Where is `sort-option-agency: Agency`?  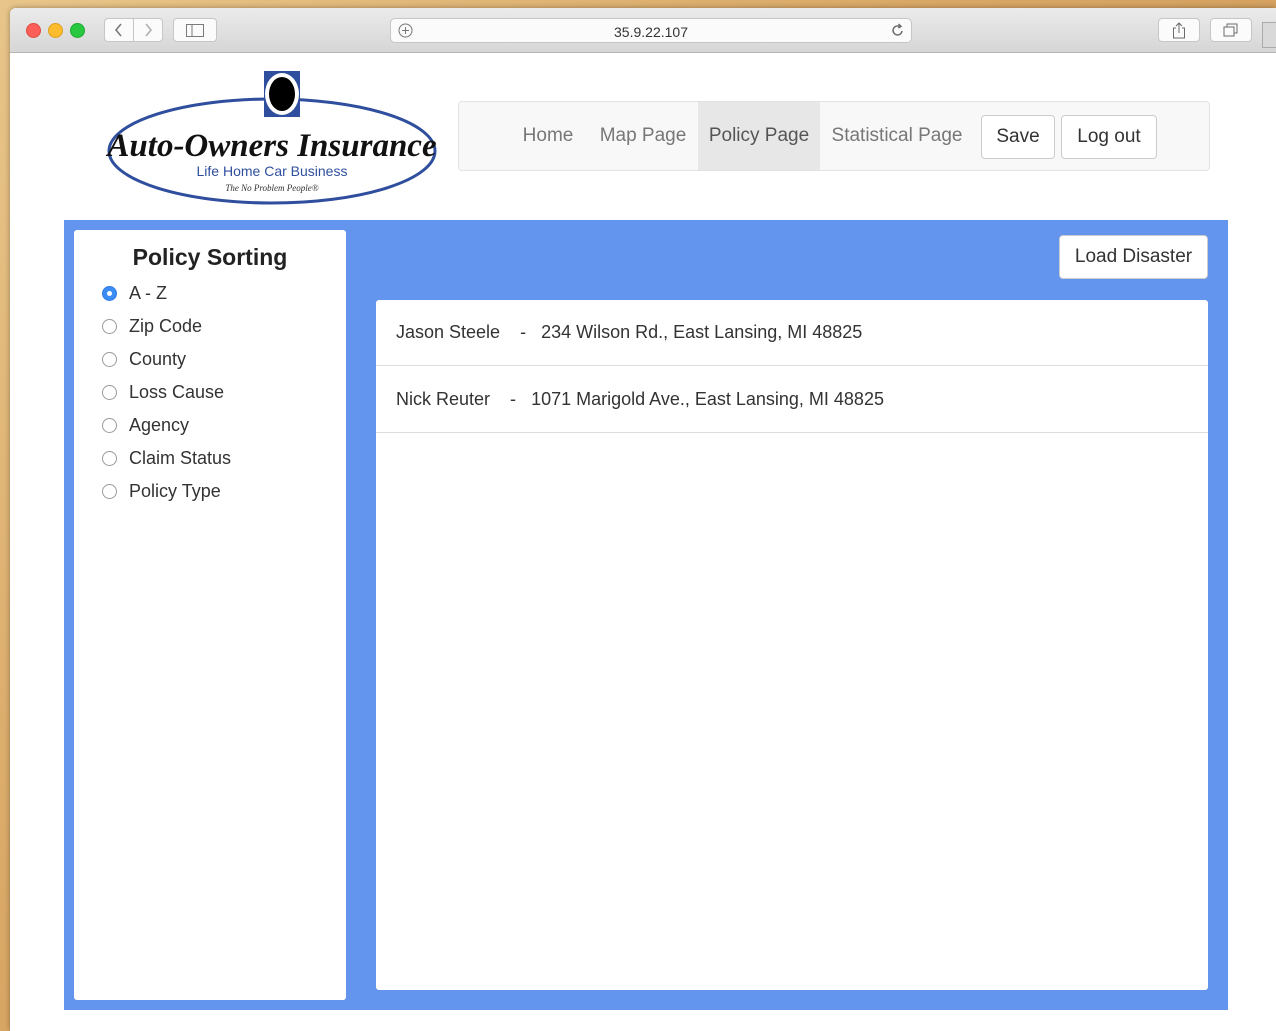
sort-option-agency: Agency is located at coordinates (145, 425).